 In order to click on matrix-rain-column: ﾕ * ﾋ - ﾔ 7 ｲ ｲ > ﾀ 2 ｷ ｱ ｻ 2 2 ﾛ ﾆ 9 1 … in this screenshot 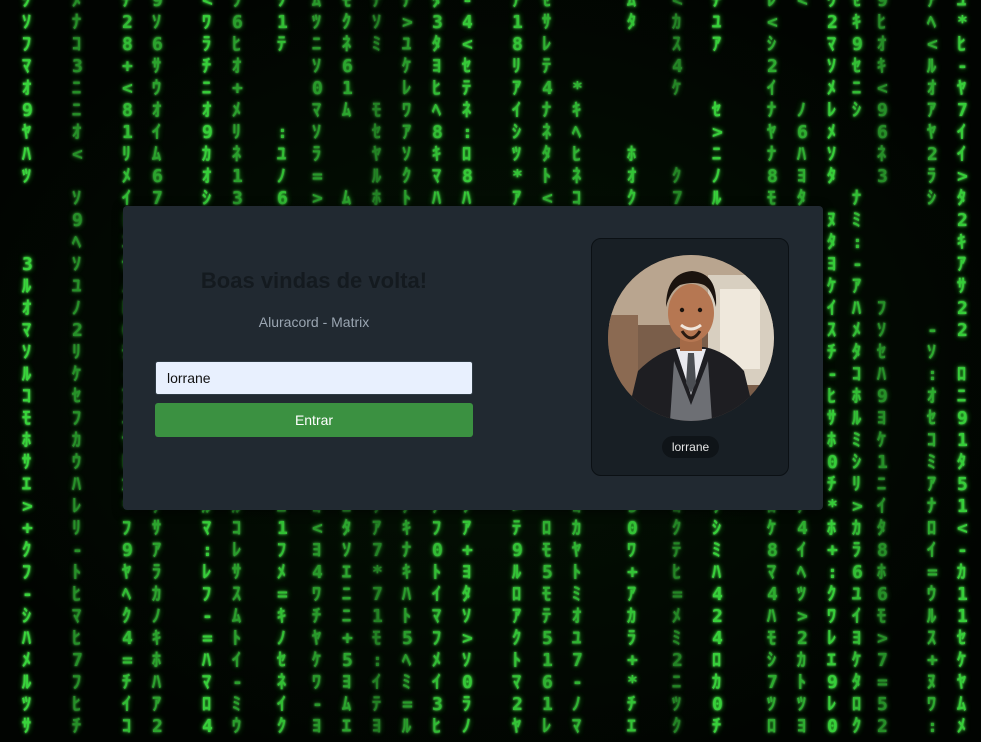, I will do `click(962, 368)`.